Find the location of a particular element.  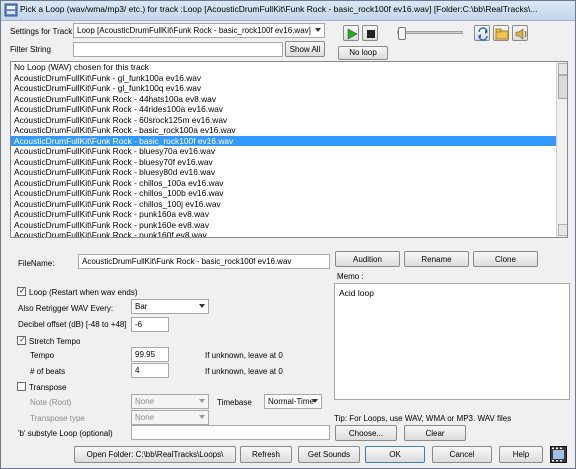

clone-button: Clone is located at coordinates (505, 259).